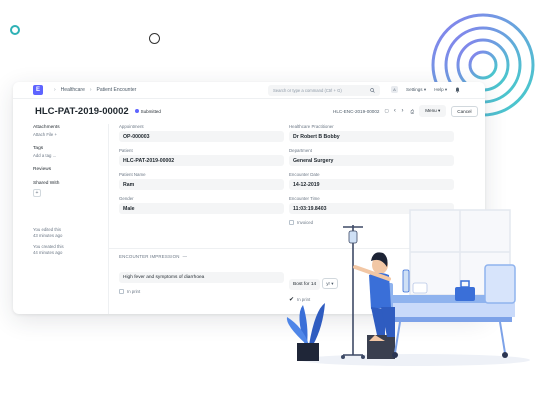 The width and height of the screenshot is (550, 407). I want to click on appointment-field: Appointment OP-000003, so click(201, 133).